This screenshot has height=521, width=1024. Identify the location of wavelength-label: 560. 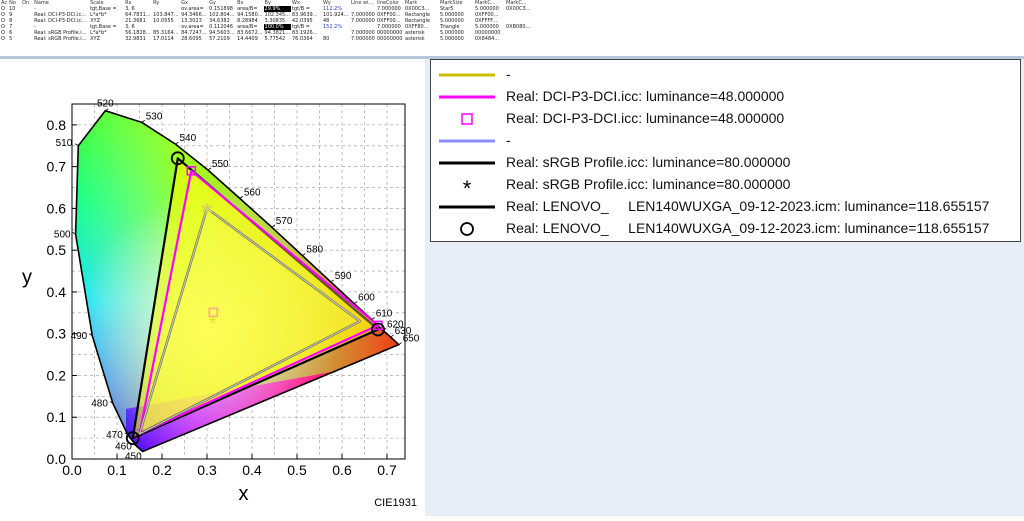
(252, 192).